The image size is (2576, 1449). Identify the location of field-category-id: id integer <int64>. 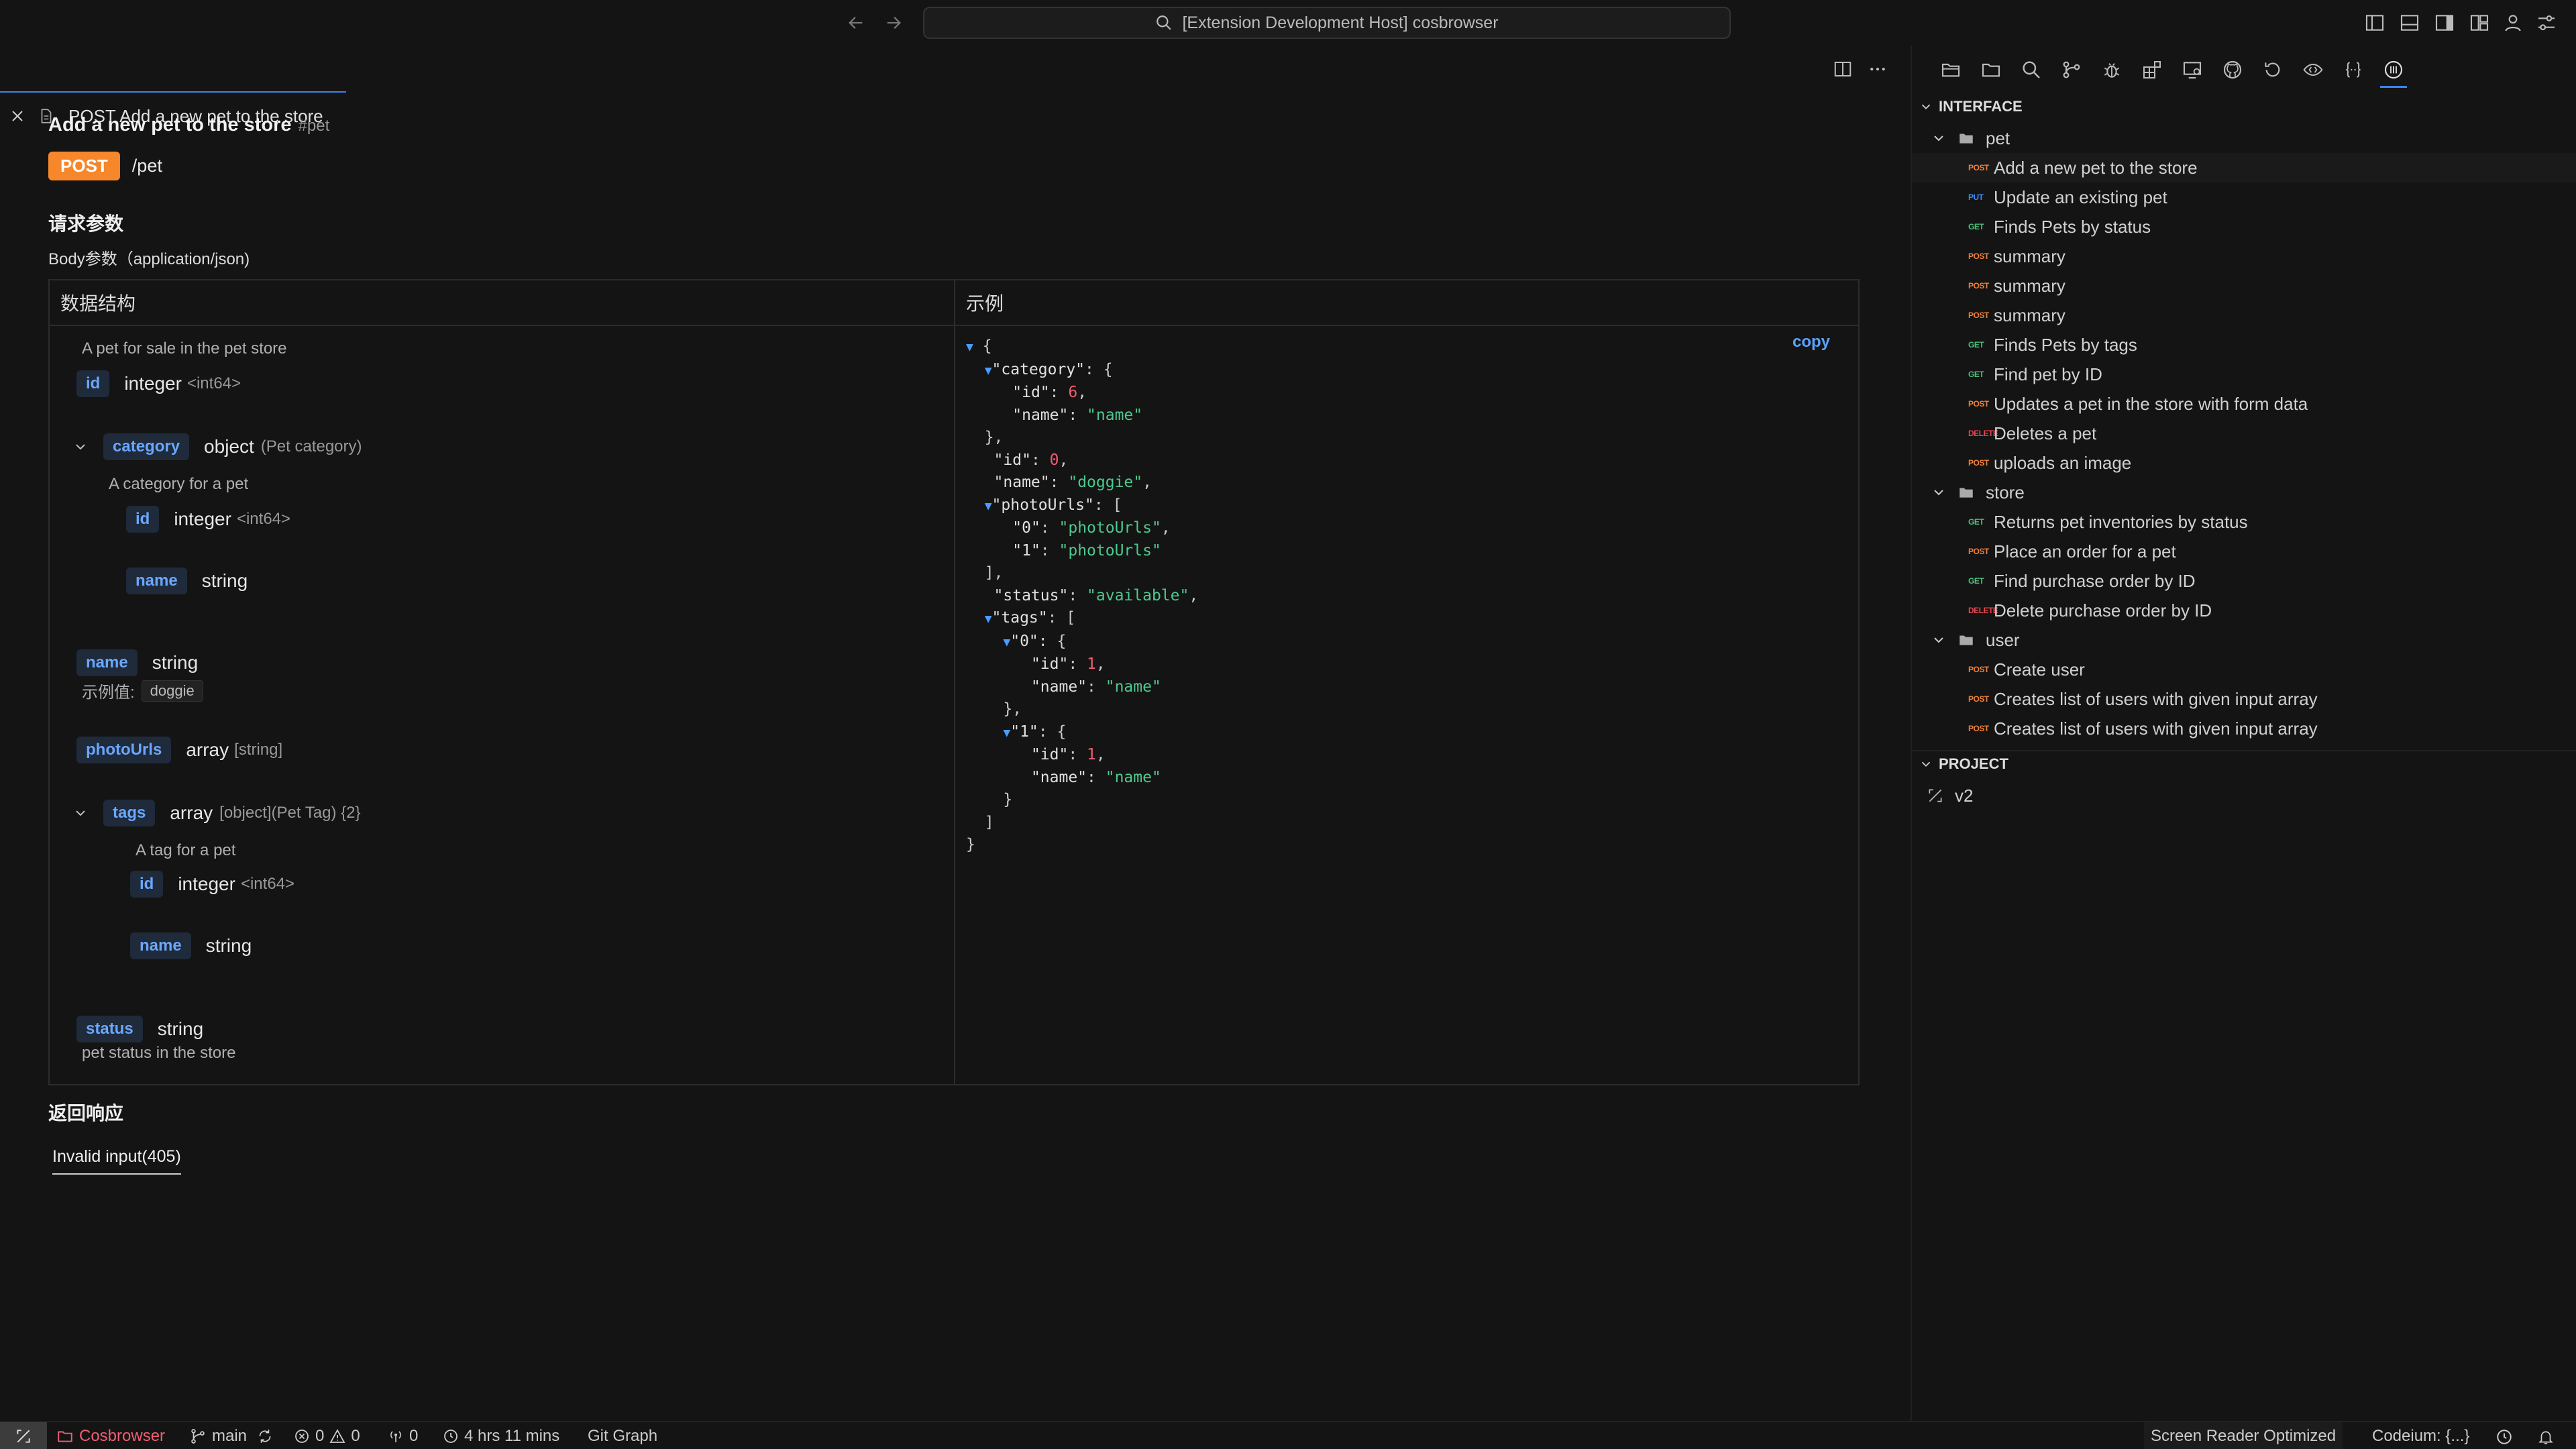
(208, 519).